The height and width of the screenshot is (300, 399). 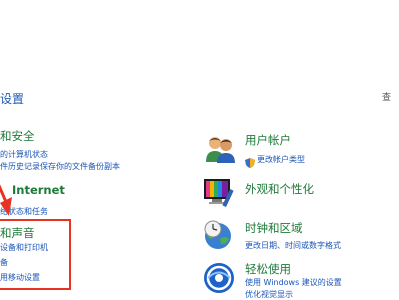 What do you see at coordinates (279, 189) in the screenshot?
I see `category-appearance-title: 外观和个性化` at bounding box center [279, 189].